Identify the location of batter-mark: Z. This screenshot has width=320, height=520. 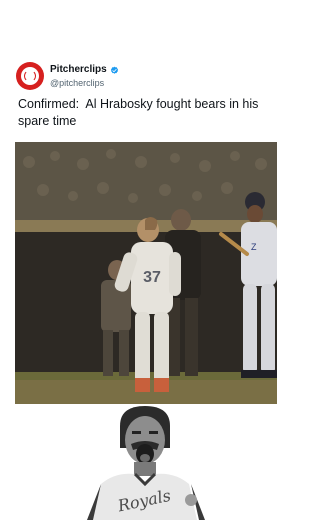
(254, 247).